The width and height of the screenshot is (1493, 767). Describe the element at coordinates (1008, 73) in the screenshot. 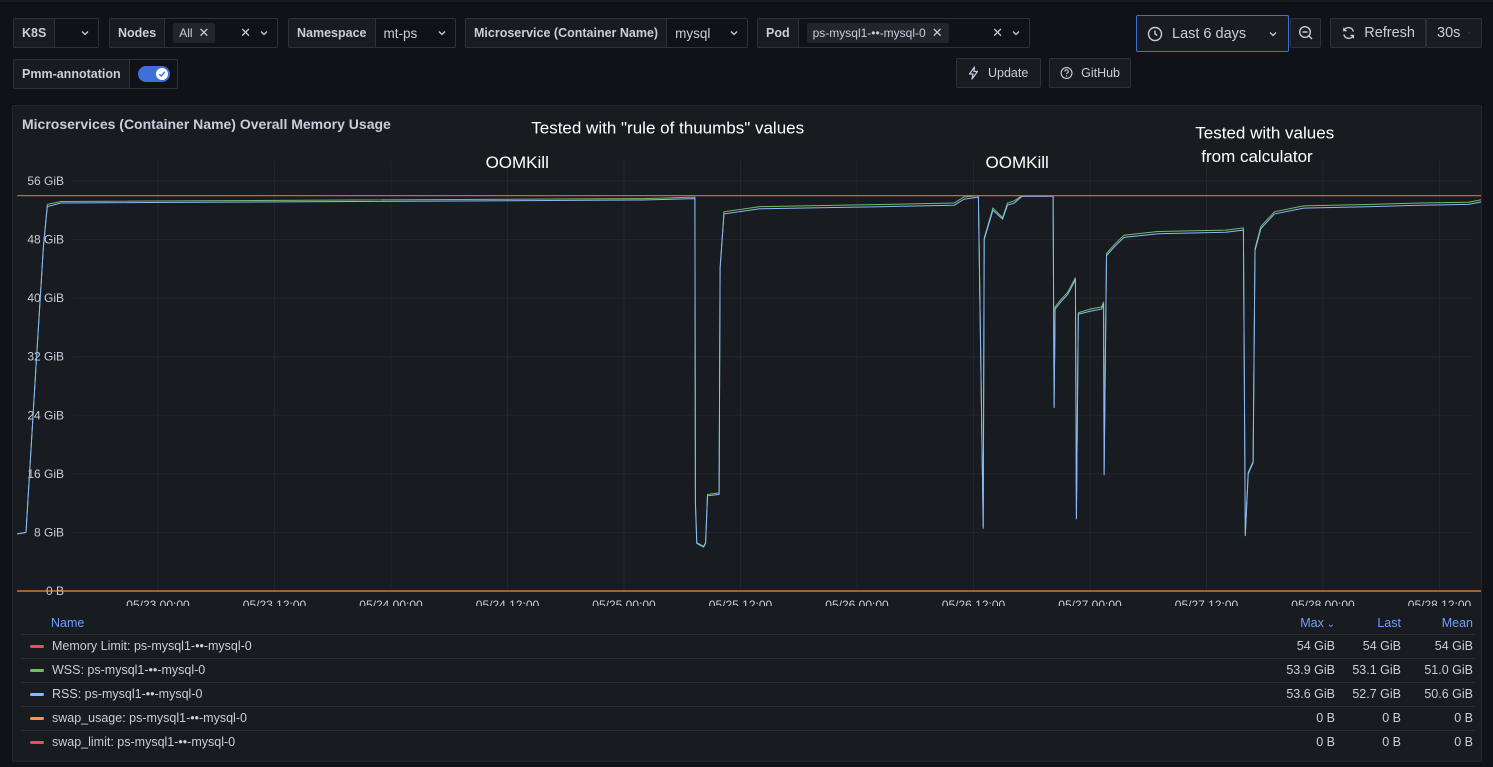

I see `update-label: Update` at that location.